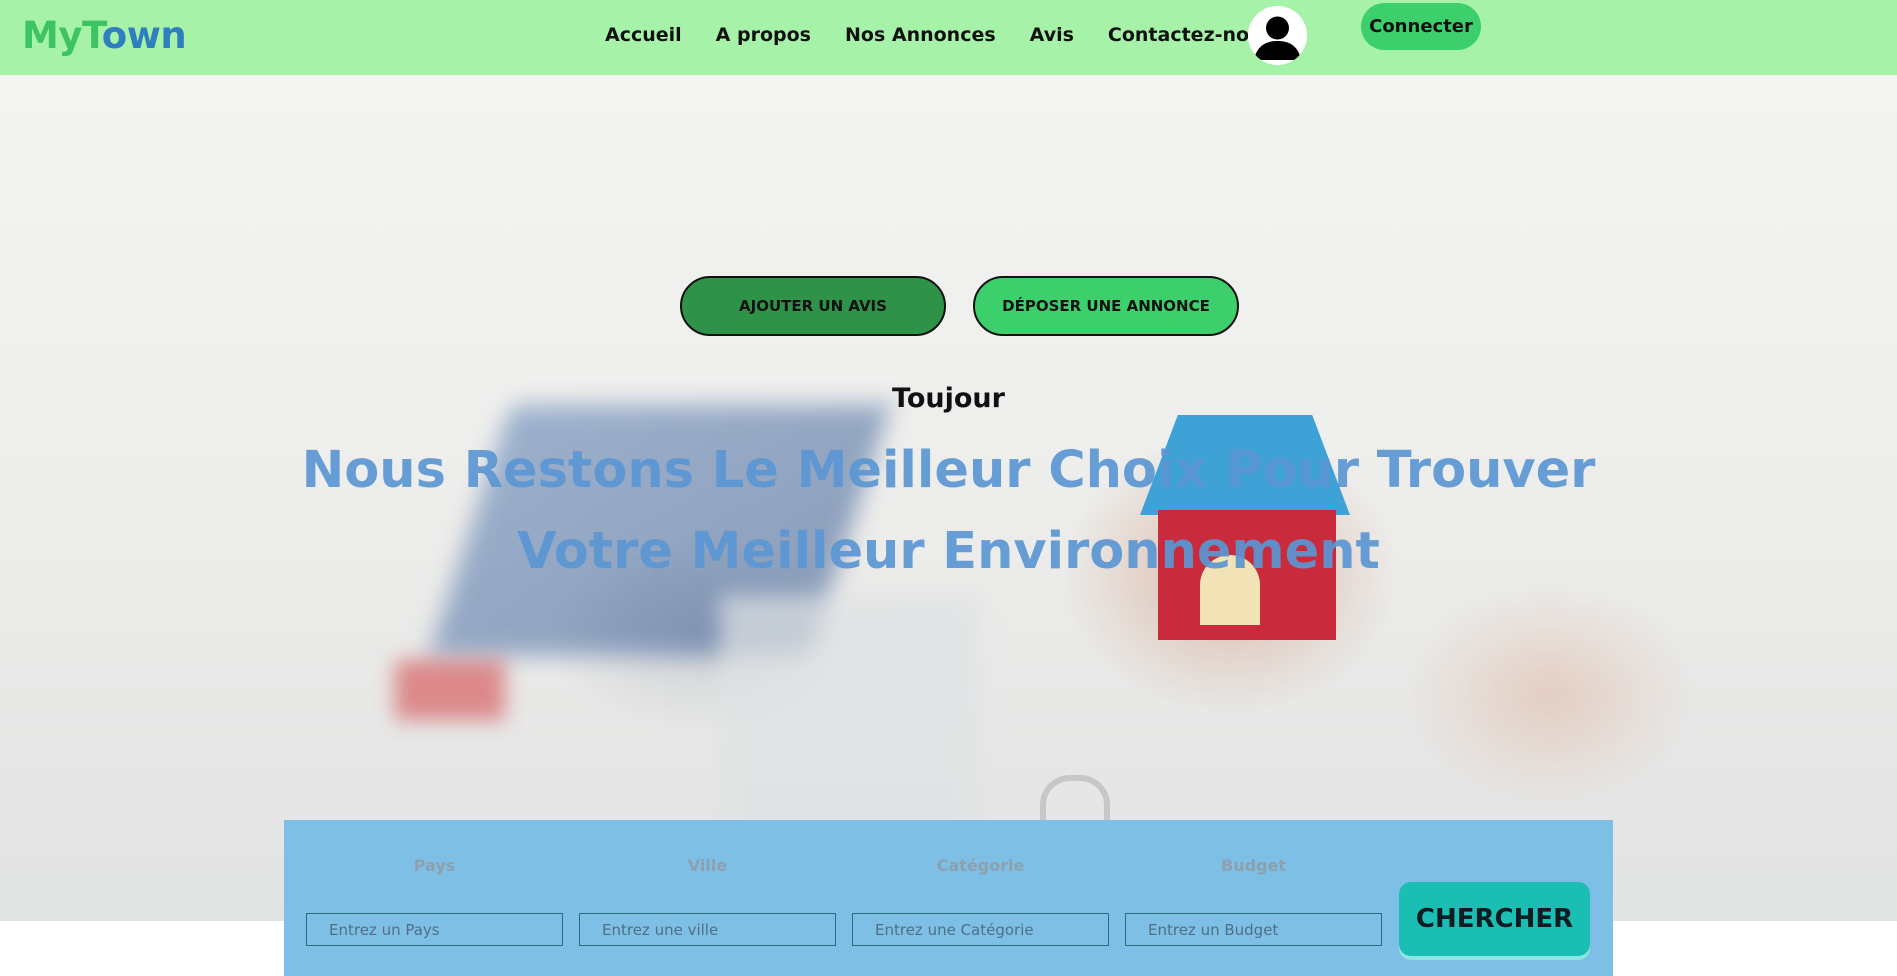  What do you see at coordinates (1253, 929) in the screenshot?
I see `search-input-budget` at bounding box center [1253, 929].